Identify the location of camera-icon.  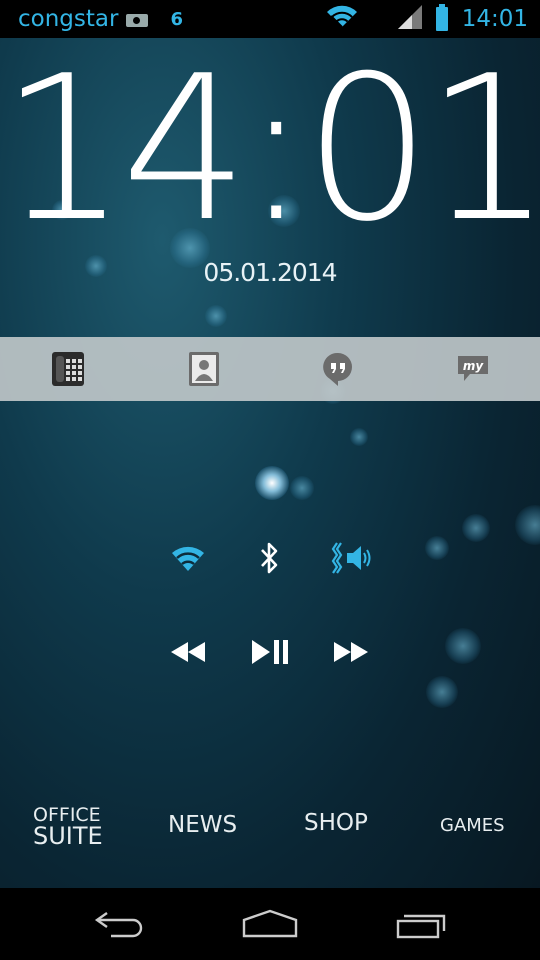
(137, 19).